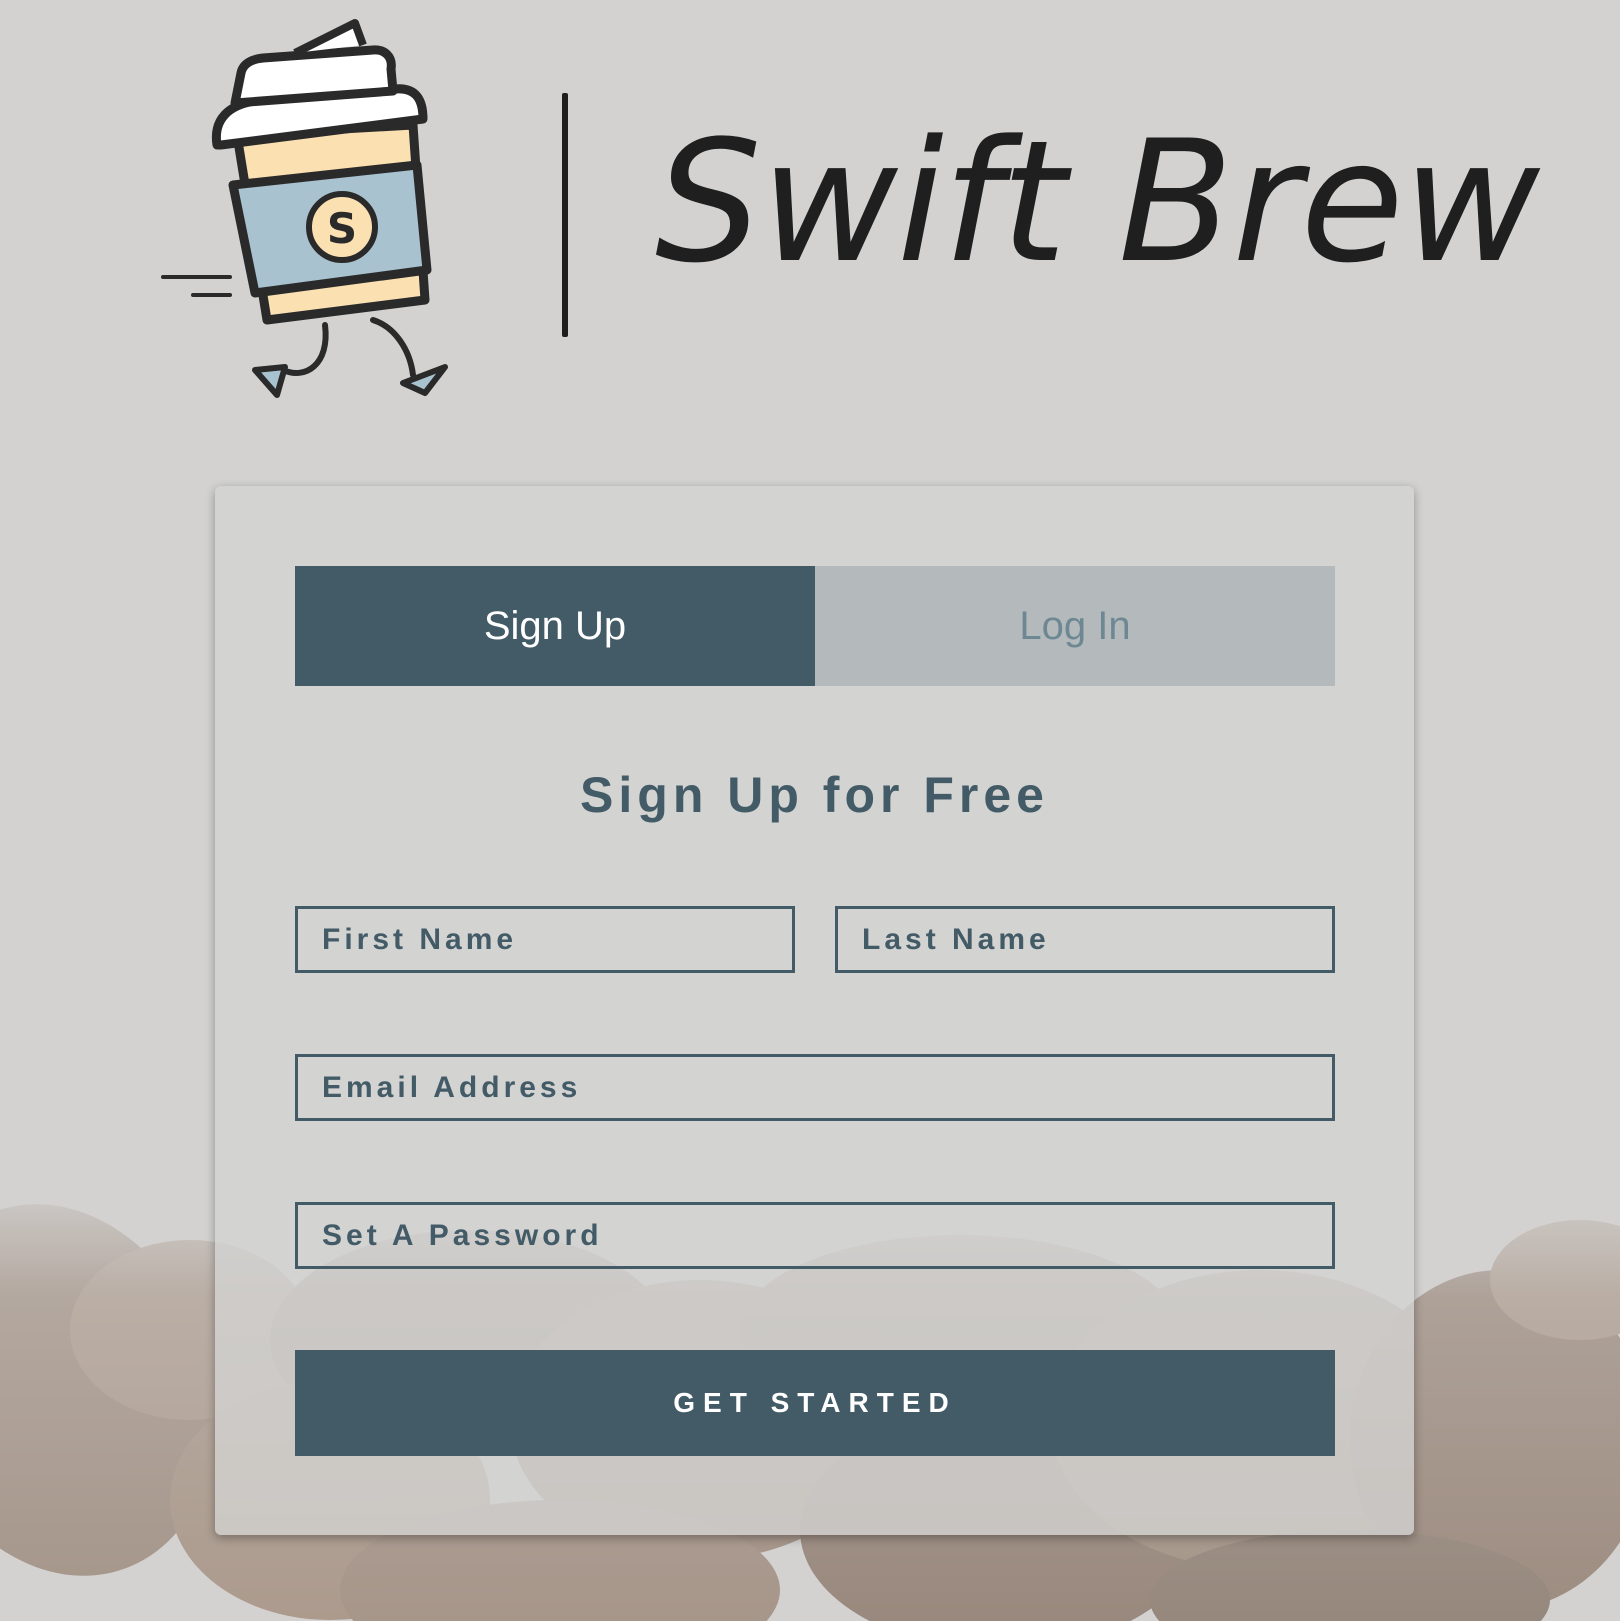 The image size is (1620, 1621). Describe the element at coordinates (342, 228) in the screenshot. I see `svg-text: S` at that location.